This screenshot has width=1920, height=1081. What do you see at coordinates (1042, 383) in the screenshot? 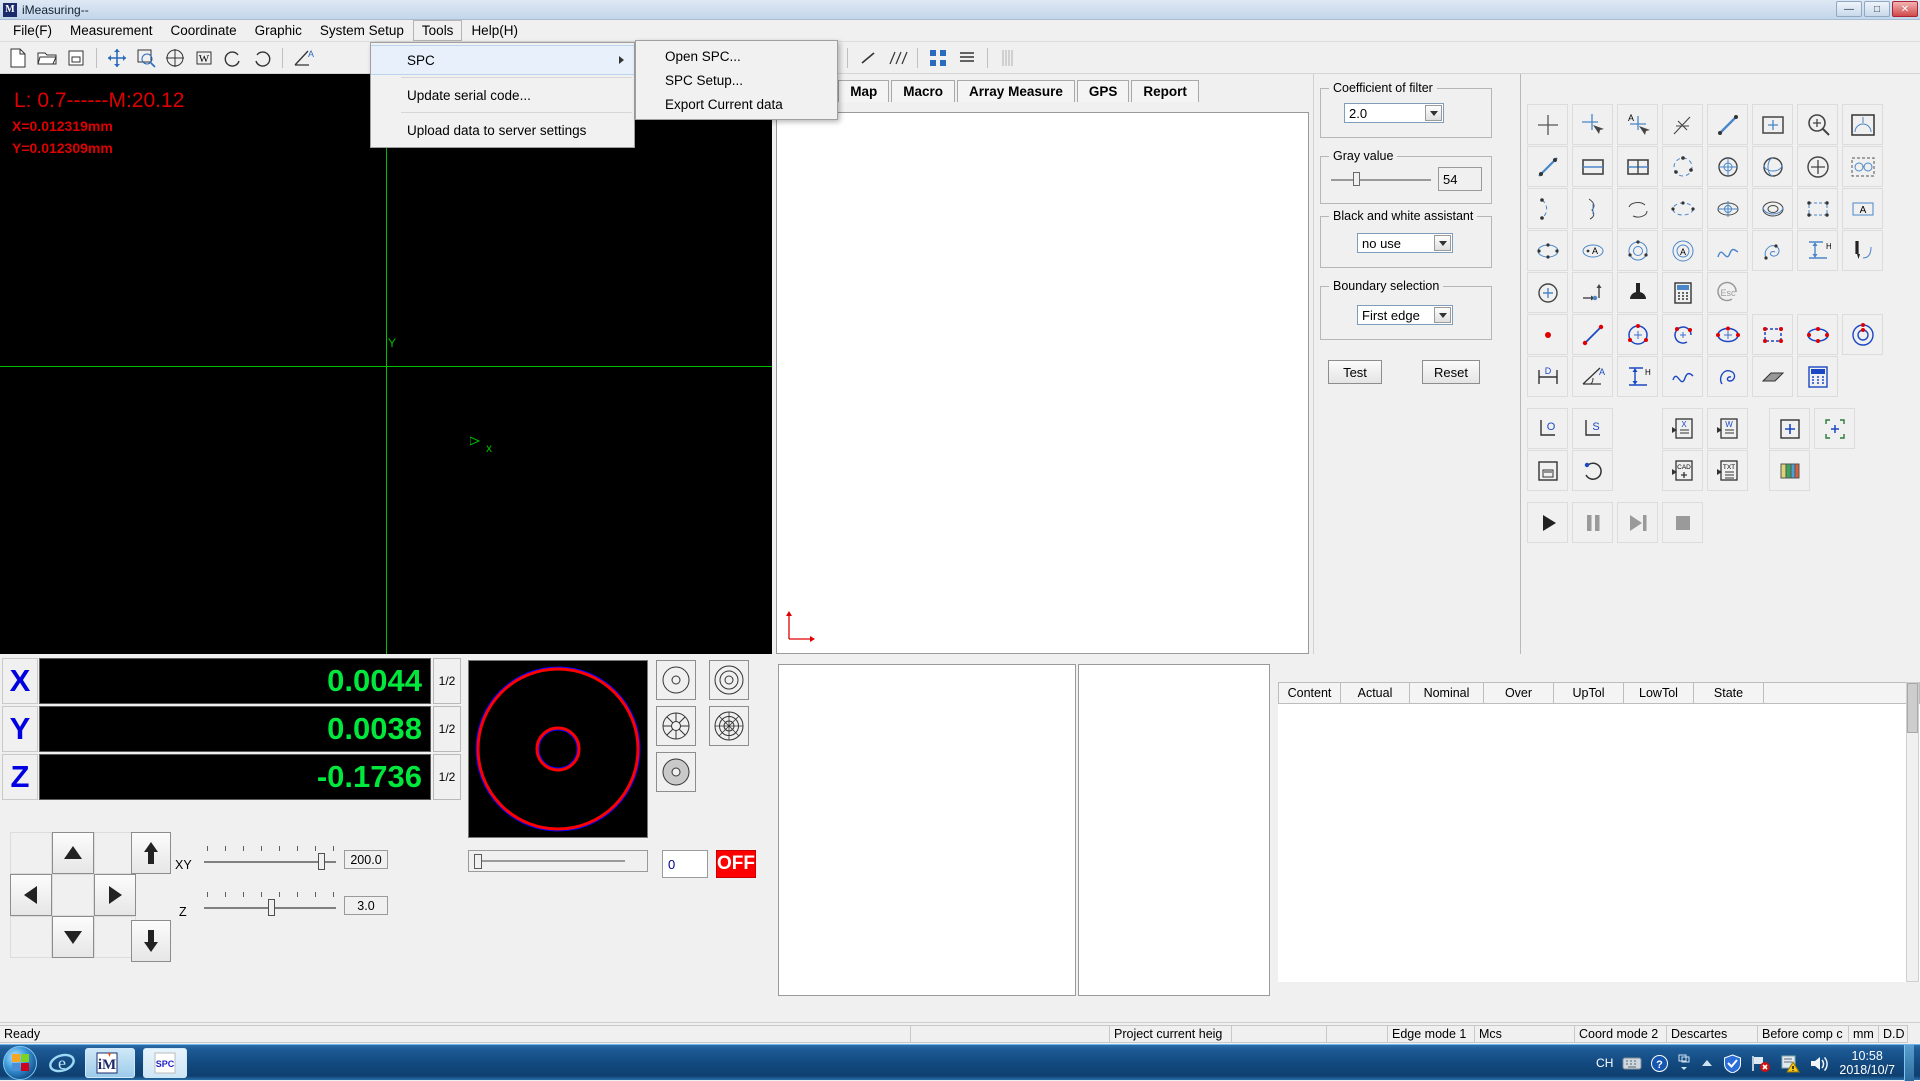
I see `drawing-canvas` at bounding box center [1042, 383].